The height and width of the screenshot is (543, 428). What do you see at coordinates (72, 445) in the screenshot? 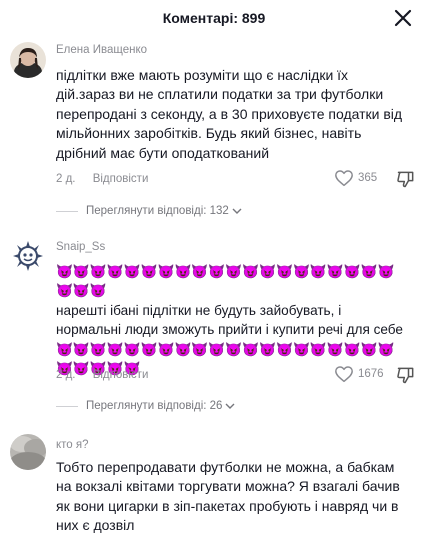
I see `comment-username: кто я?` at bounding box center [72, 445].